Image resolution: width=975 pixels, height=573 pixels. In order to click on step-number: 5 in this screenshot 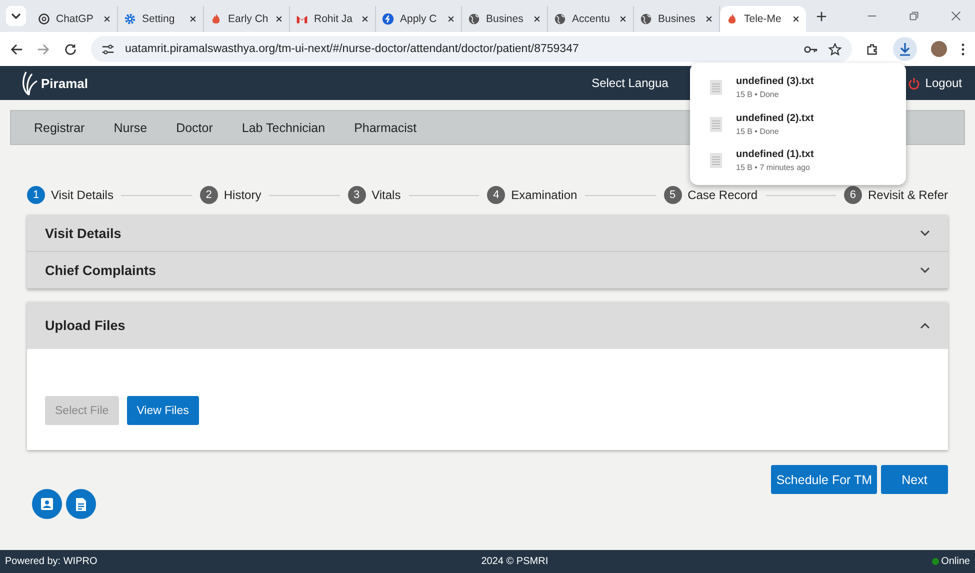, I will do `click(673, 195)`.